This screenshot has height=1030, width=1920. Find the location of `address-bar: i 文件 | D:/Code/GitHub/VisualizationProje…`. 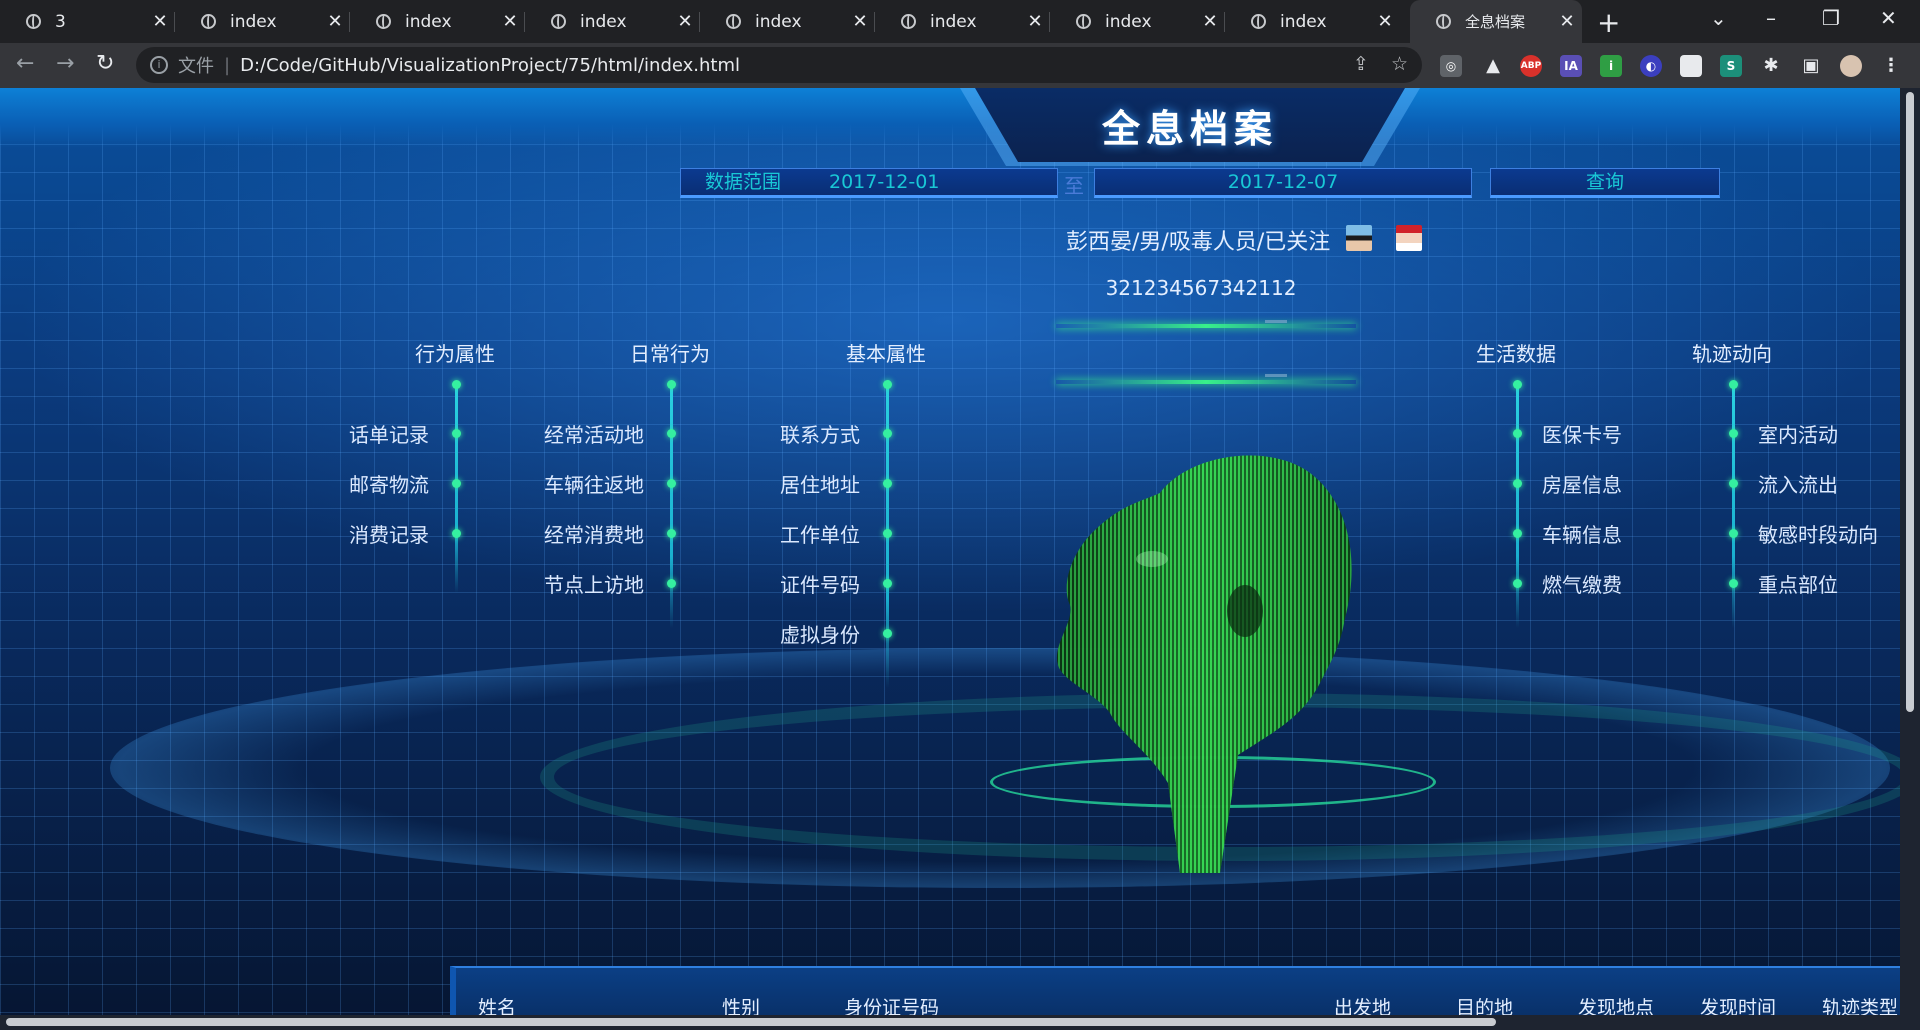

address-bar: i 文件 | D:/Code/GitHub/VisualizationProje… is located at coordinates (779, 65).